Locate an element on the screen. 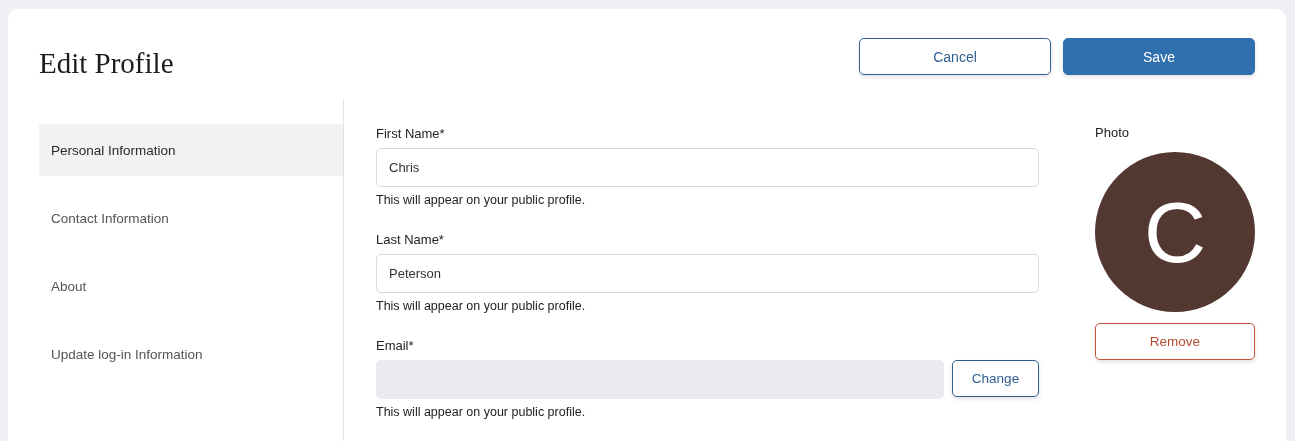 This screenshot has height=441, width=1295. field-label: Email* is located at coordinates (395, 345).